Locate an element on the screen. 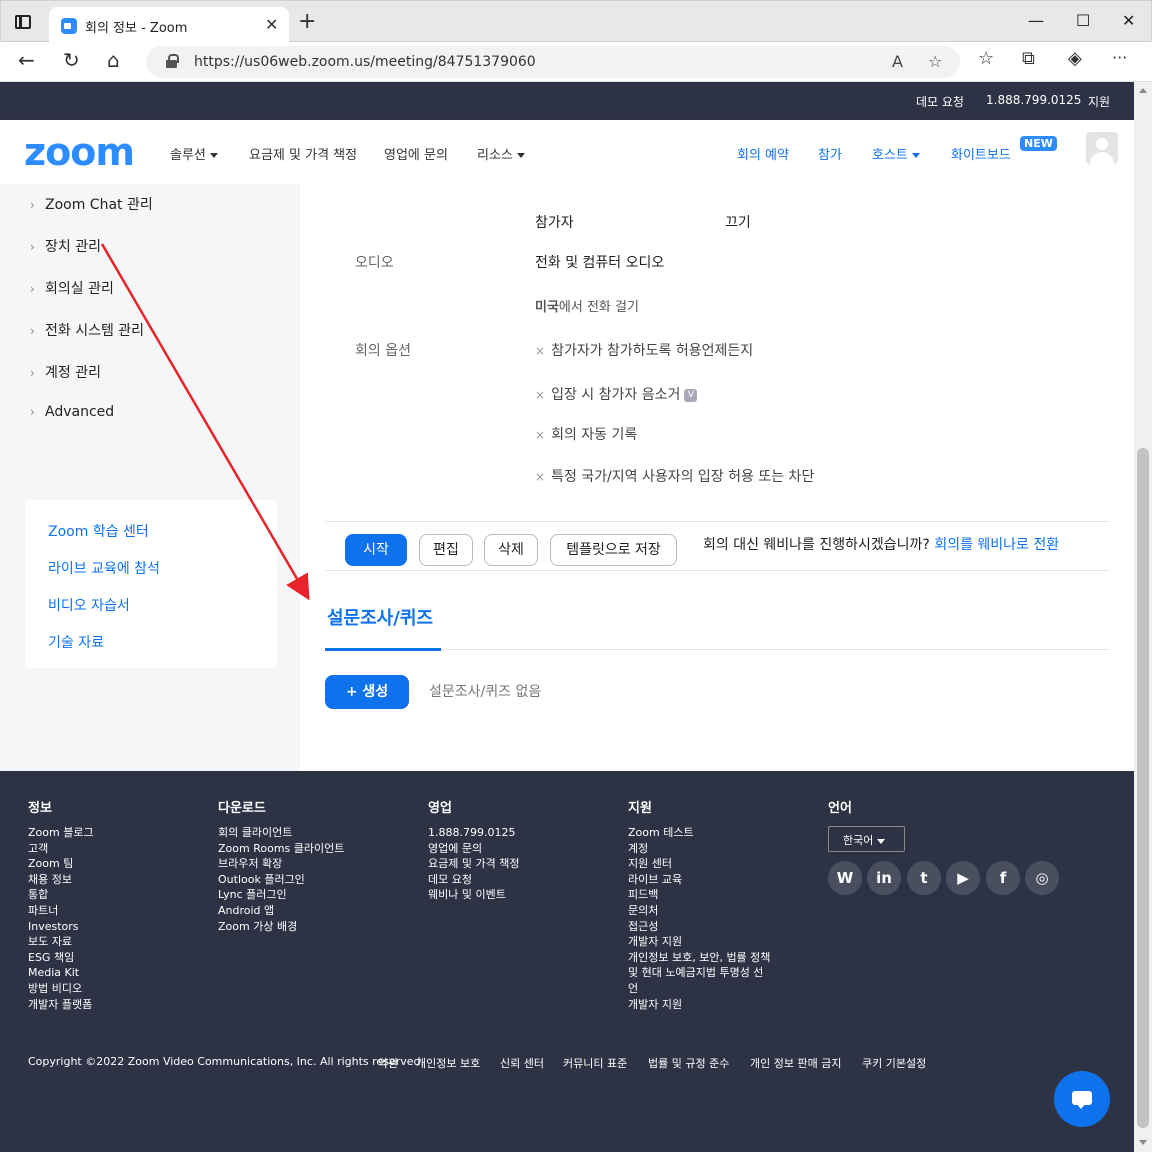 This screenshot has width=1152, height=1152. nav-contact-sales: 영업에 문의 is located at coordinates (416, 153).